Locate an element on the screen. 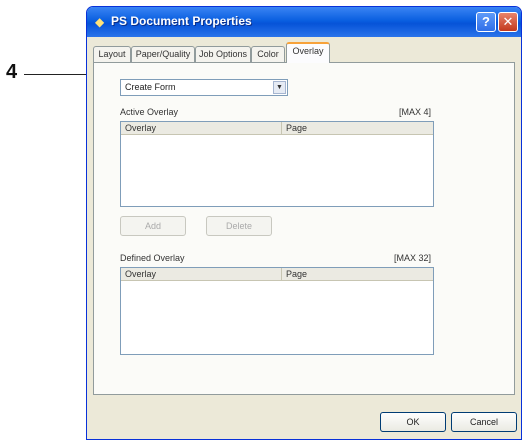 This screenshot has width=528, height=442. tab-job-options: Job Options is located at coordinates (223, 54).